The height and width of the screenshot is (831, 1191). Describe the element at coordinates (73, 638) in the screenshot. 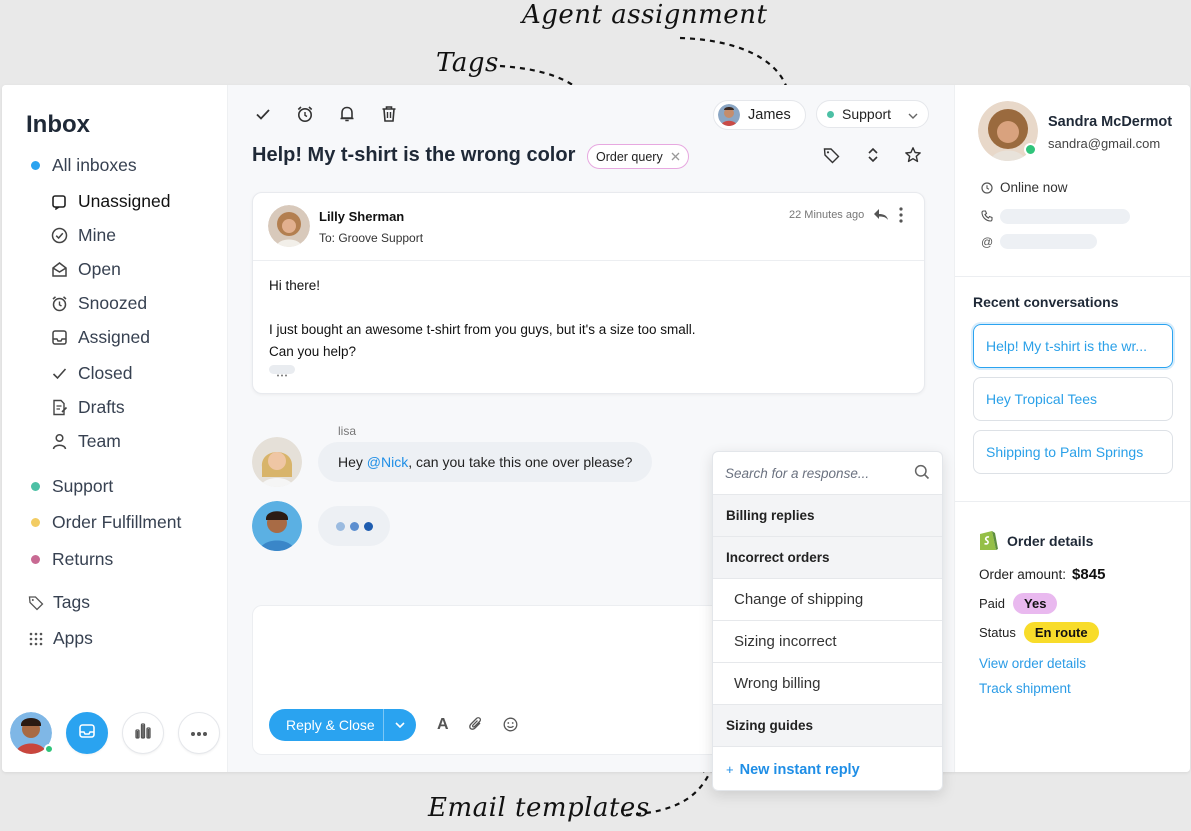

I see `sidebar-item-label: Apps` at that location.